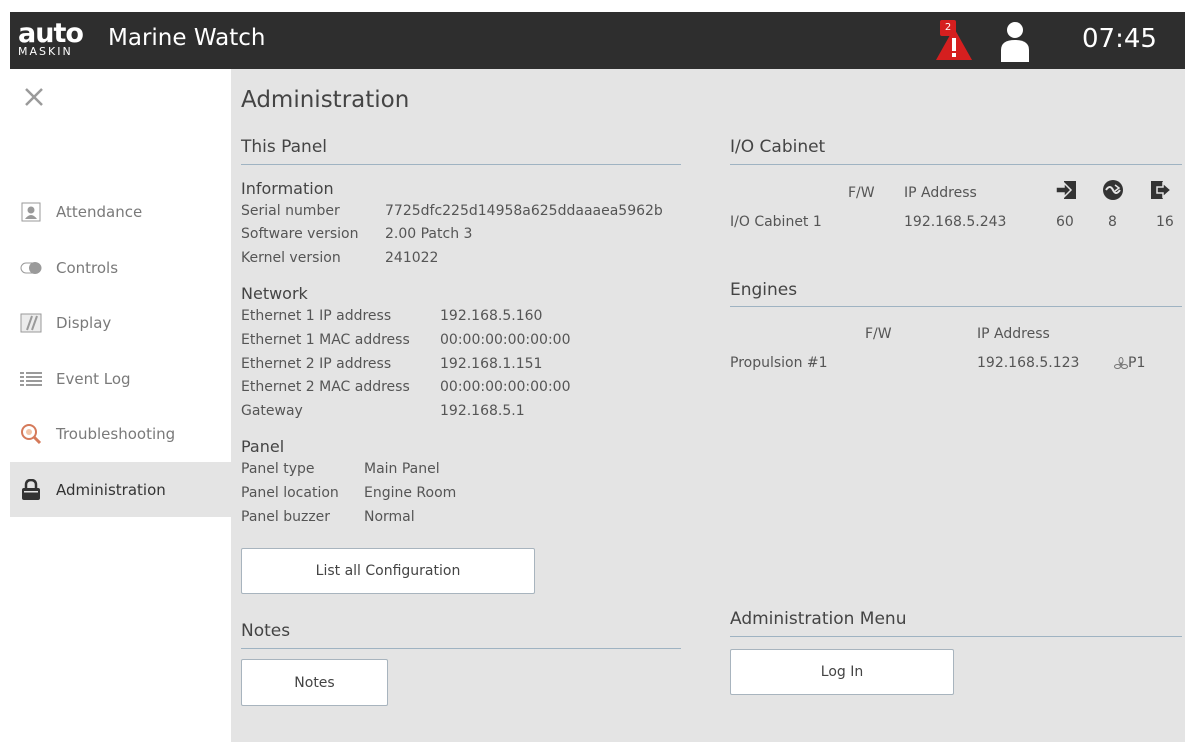  Describe the element at coordinates (1119, 39) in the screenshot. I see `clock: 07:45` at that location.